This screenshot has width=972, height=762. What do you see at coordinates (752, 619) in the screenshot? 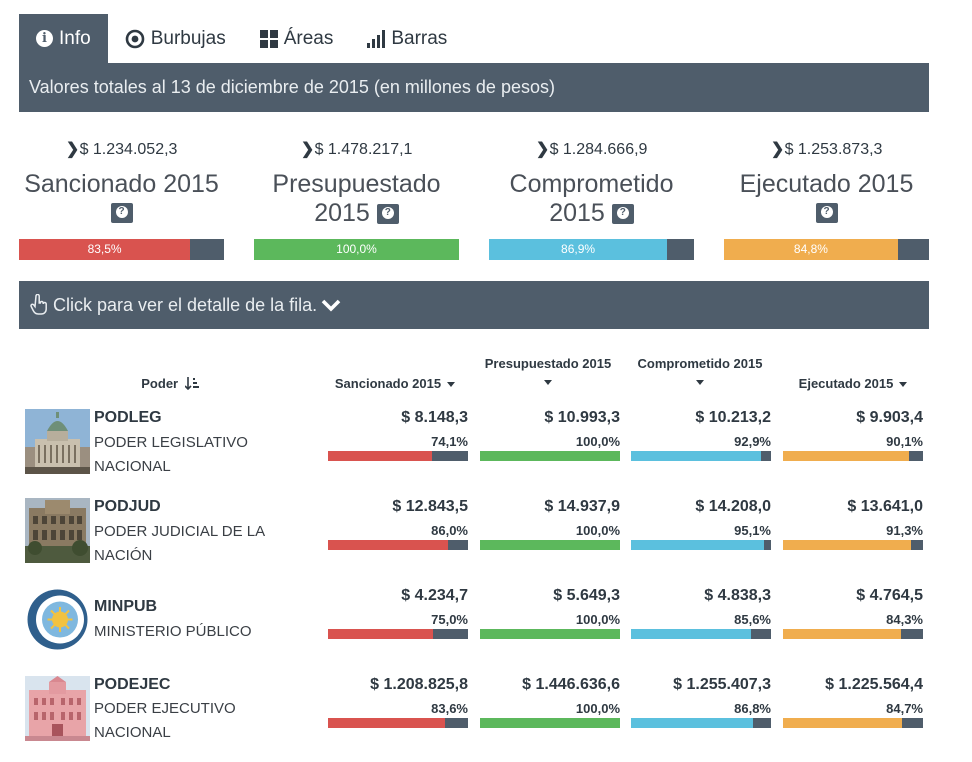
I see `cell-percent-comprometido: 85,6%` at bounding box center [752, 619].